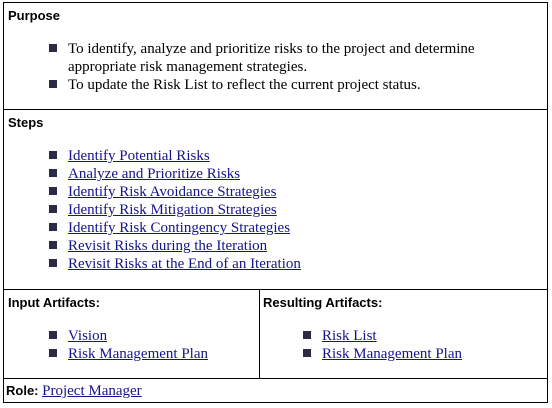 This screenshot has height=408, width=552. Describe the element at coordinates (22, 390) in the screenshot. I see `role-label: Role:` at that location.